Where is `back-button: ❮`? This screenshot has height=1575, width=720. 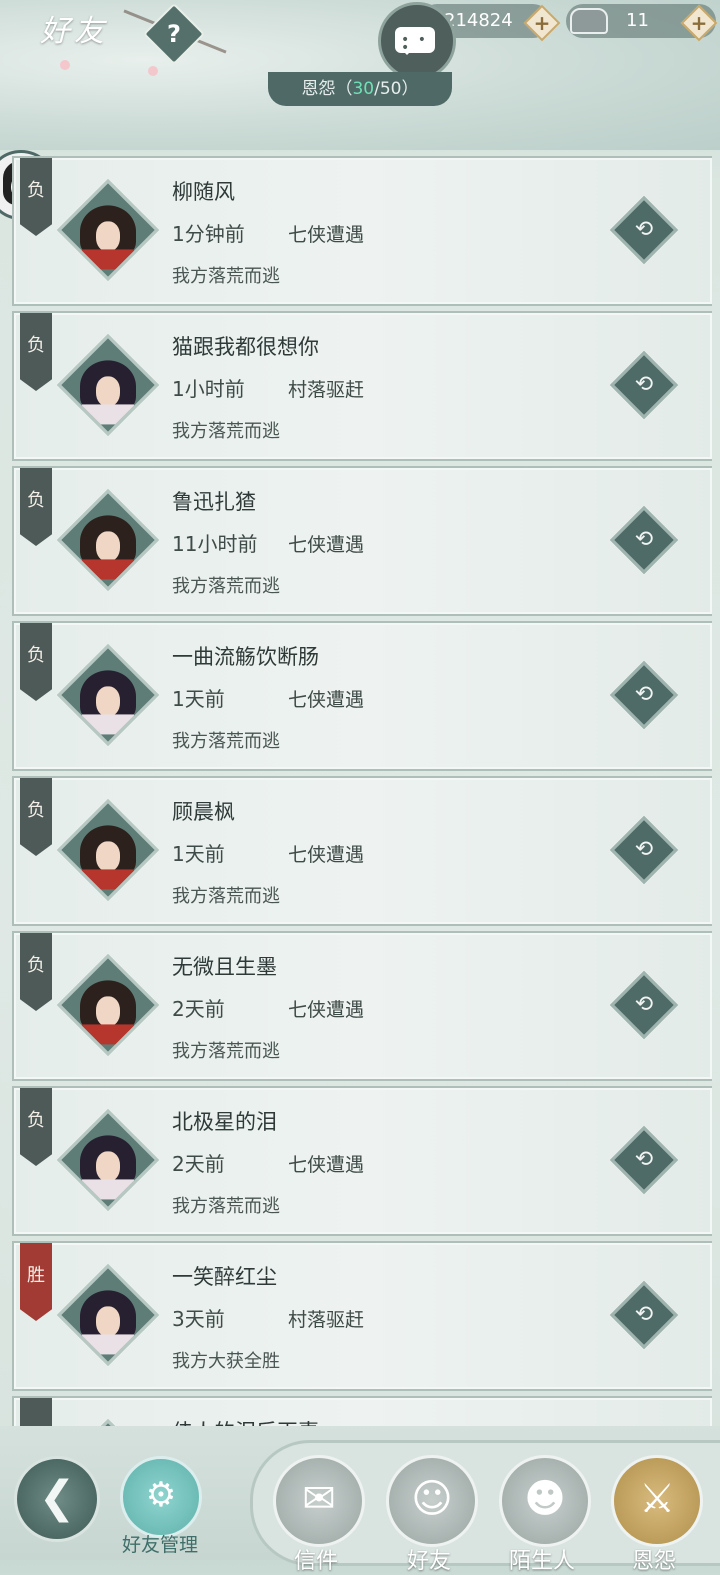
back-button: ❮ is located at coordinates (57, 1499).